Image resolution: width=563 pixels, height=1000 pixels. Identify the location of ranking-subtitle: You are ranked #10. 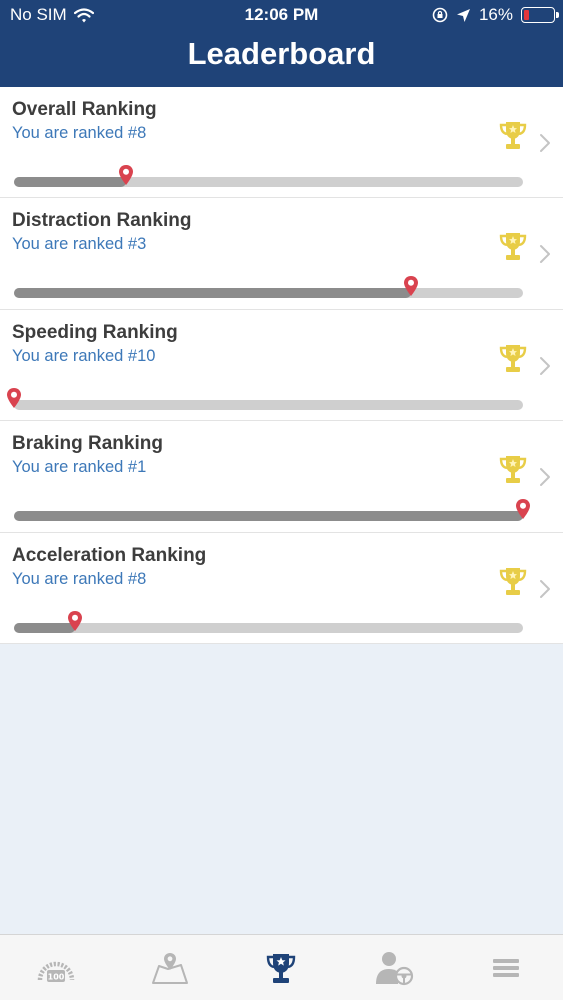
(84, 355).